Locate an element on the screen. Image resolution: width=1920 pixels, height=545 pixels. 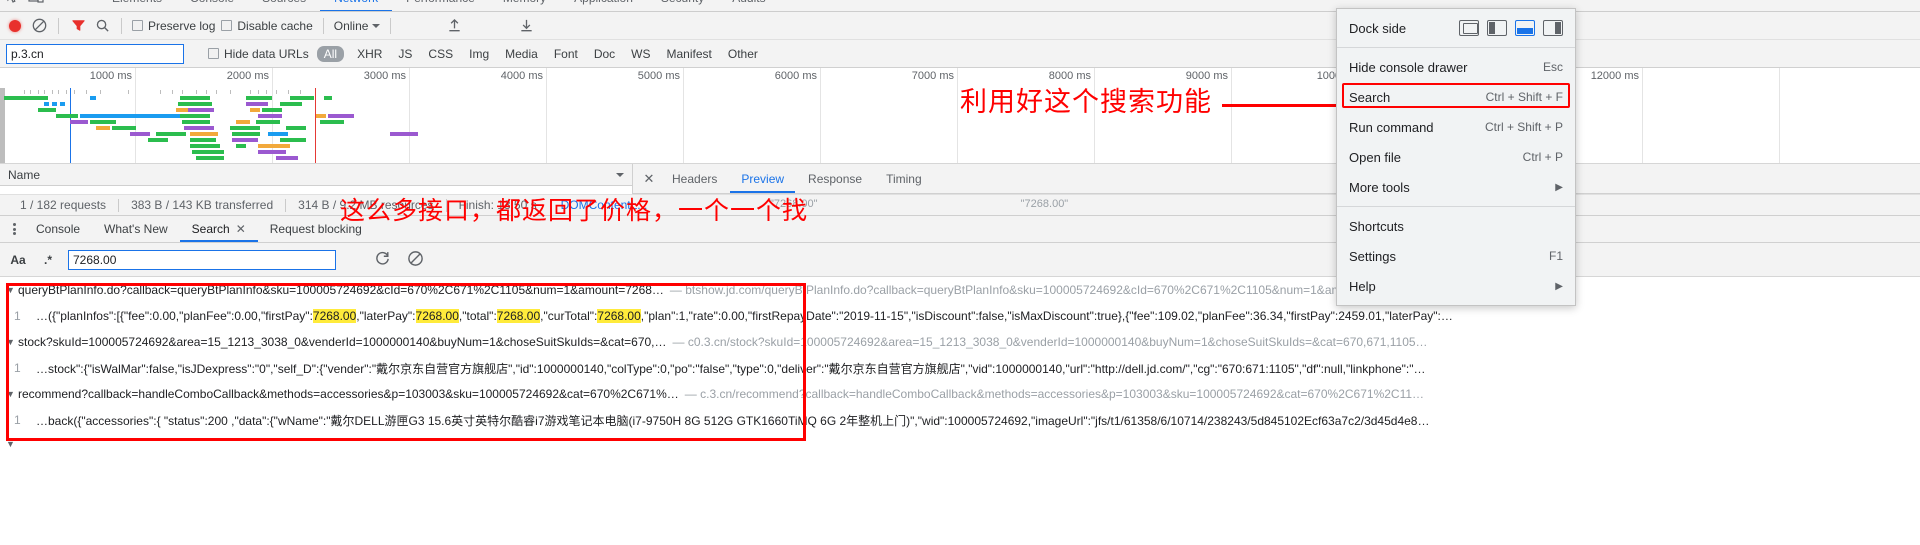
overview-tick-5000: 5000 ms is located at coordinates (658, 76).